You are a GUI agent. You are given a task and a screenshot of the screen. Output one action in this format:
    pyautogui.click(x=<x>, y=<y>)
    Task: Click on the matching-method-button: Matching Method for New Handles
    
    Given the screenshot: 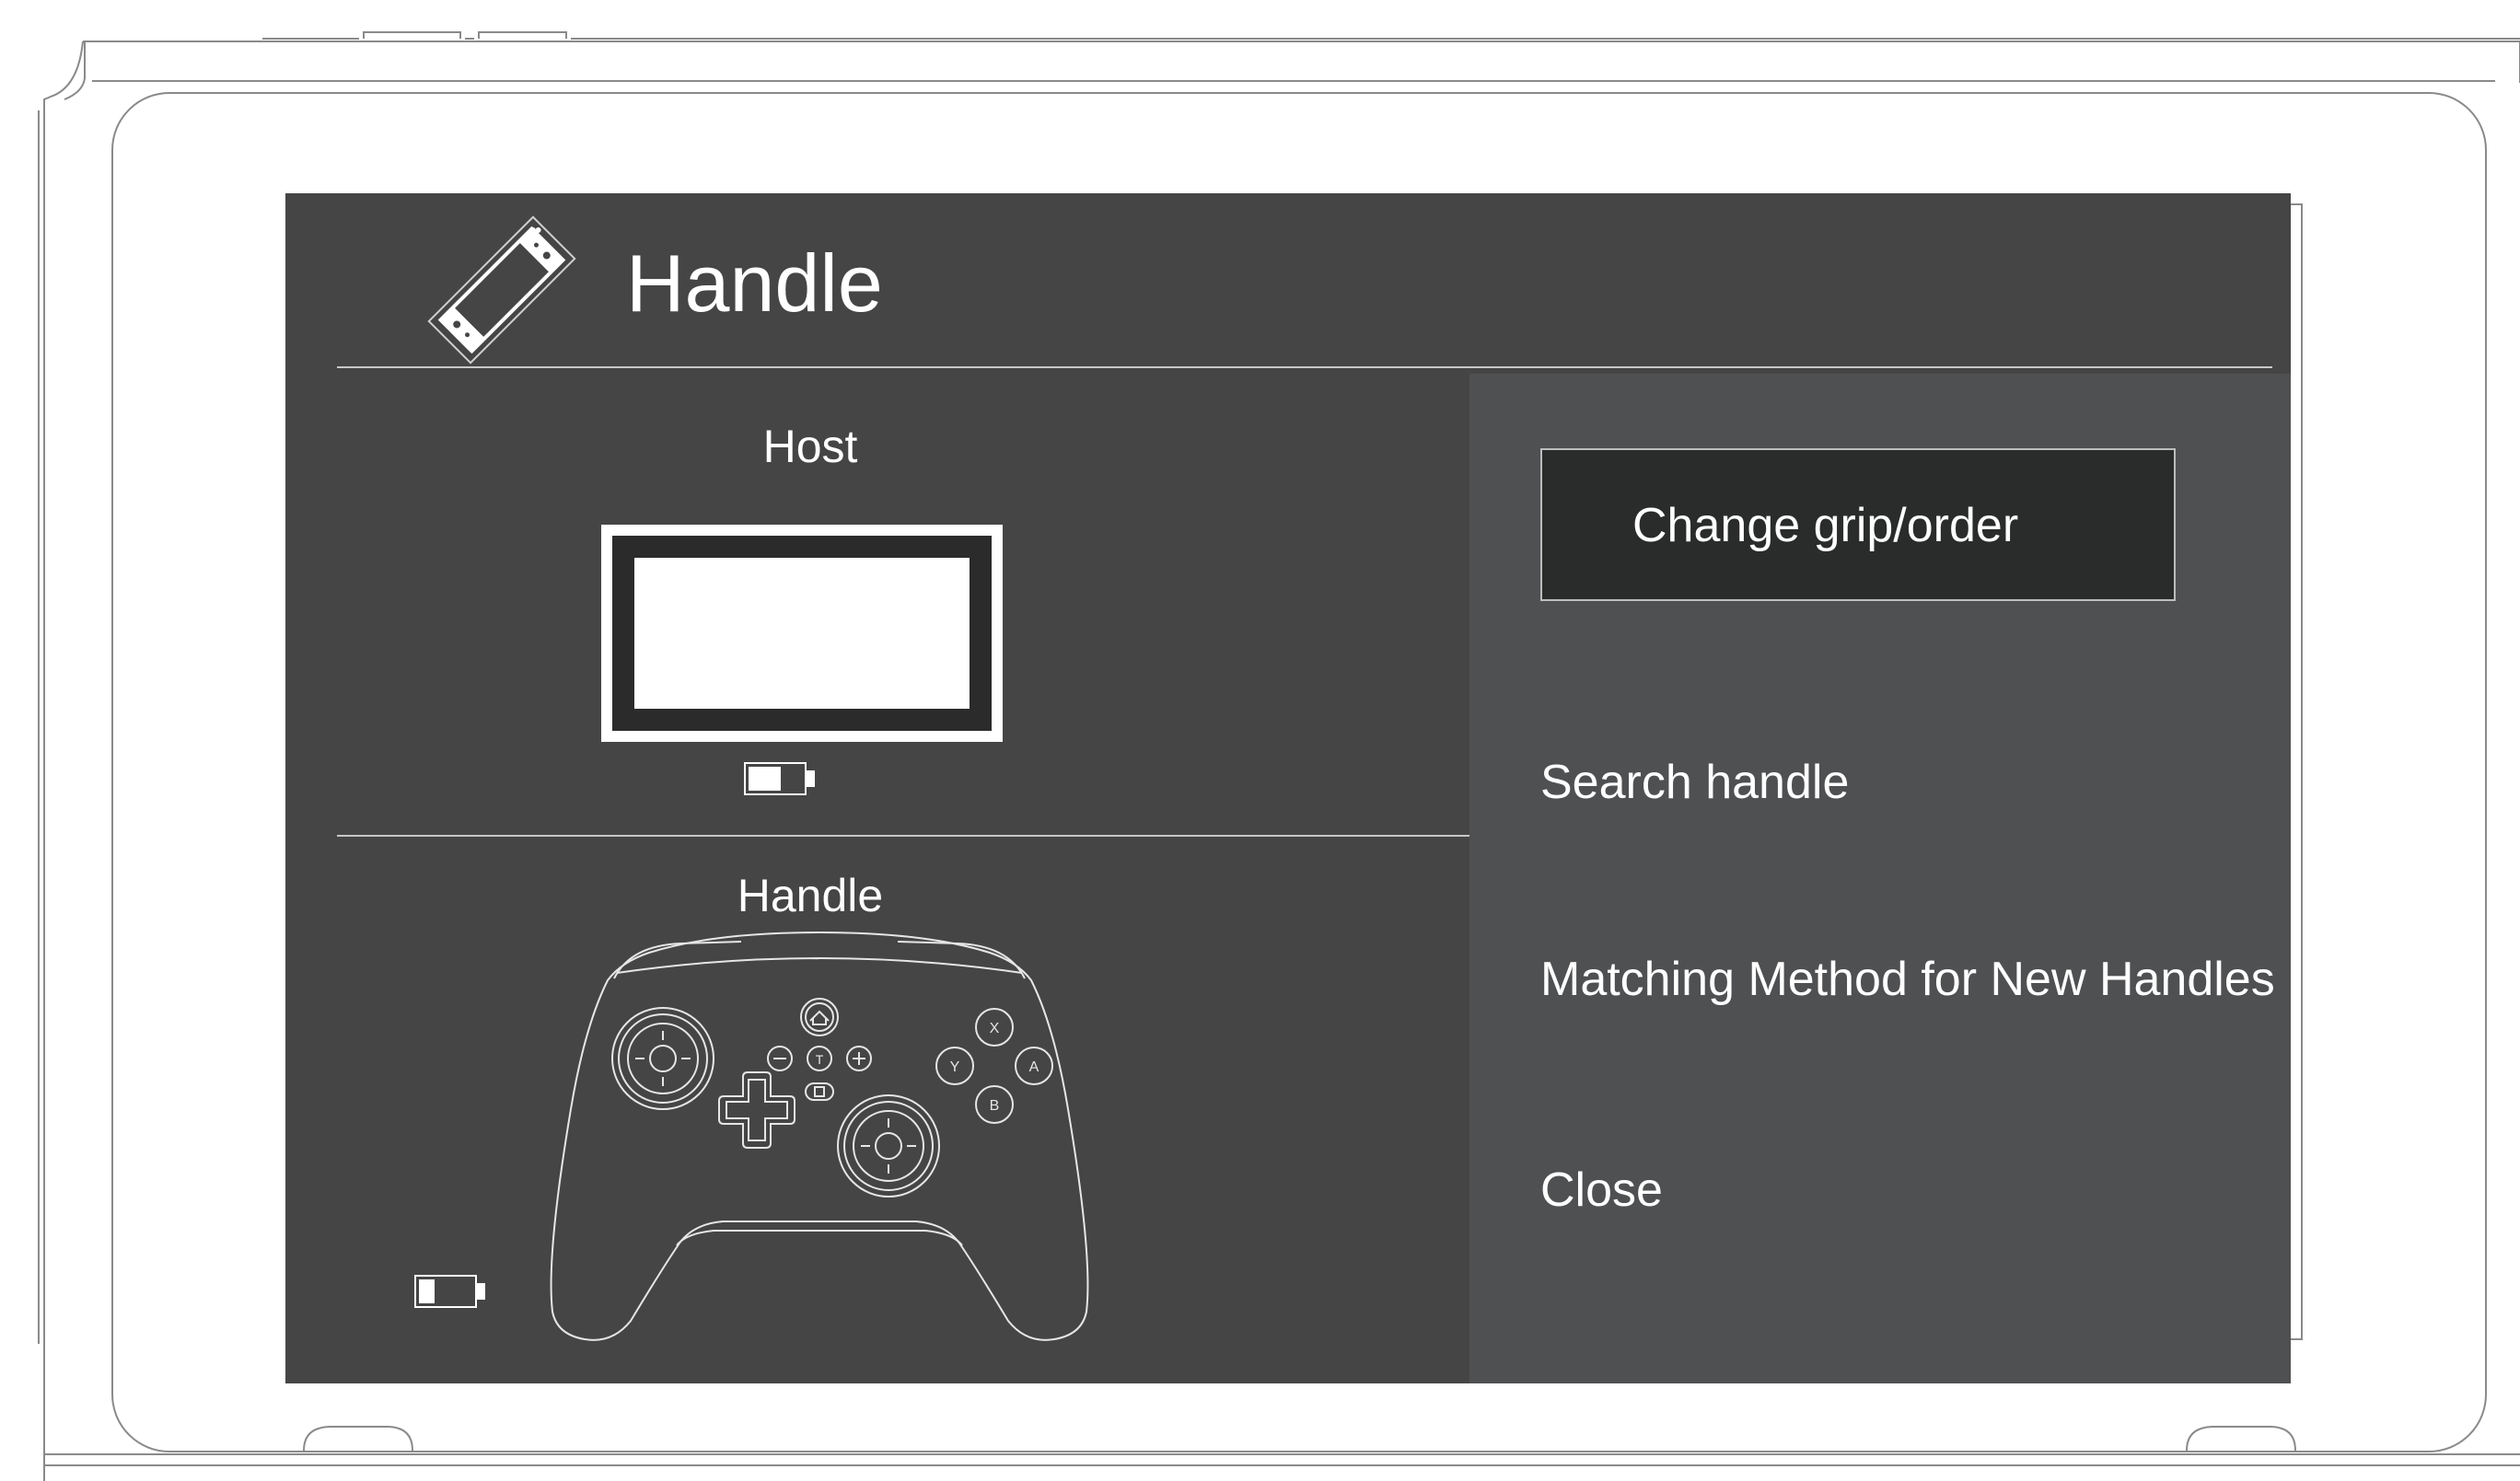 What is the action you would take?
    pyautogui.click(x=1907, y=979)
    